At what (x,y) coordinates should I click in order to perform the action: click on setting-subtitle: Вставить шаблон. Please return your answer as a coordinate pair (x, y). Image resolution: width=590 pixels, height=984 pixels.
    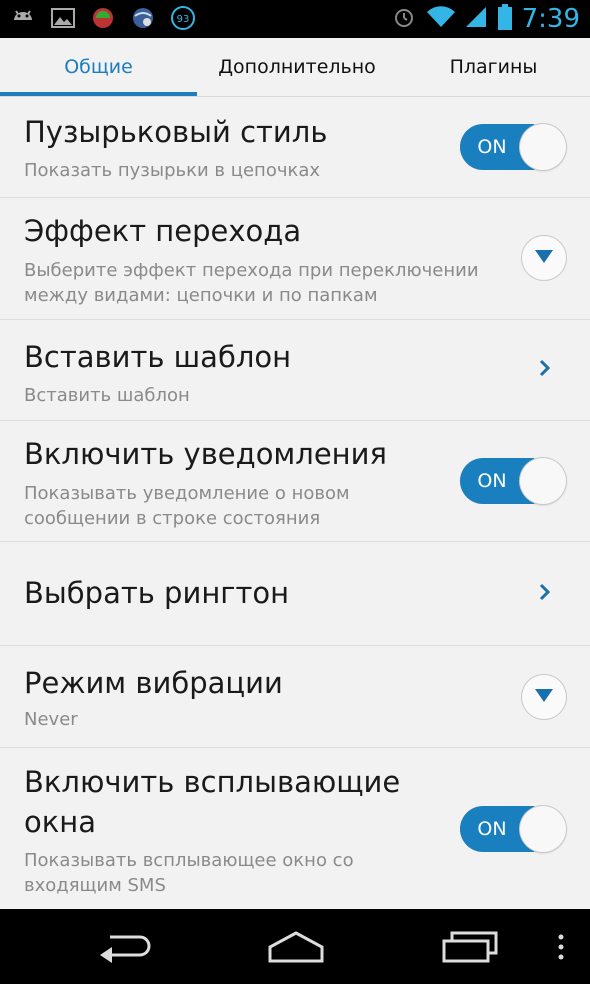
    Looking at the image, I should click on (107, 395).